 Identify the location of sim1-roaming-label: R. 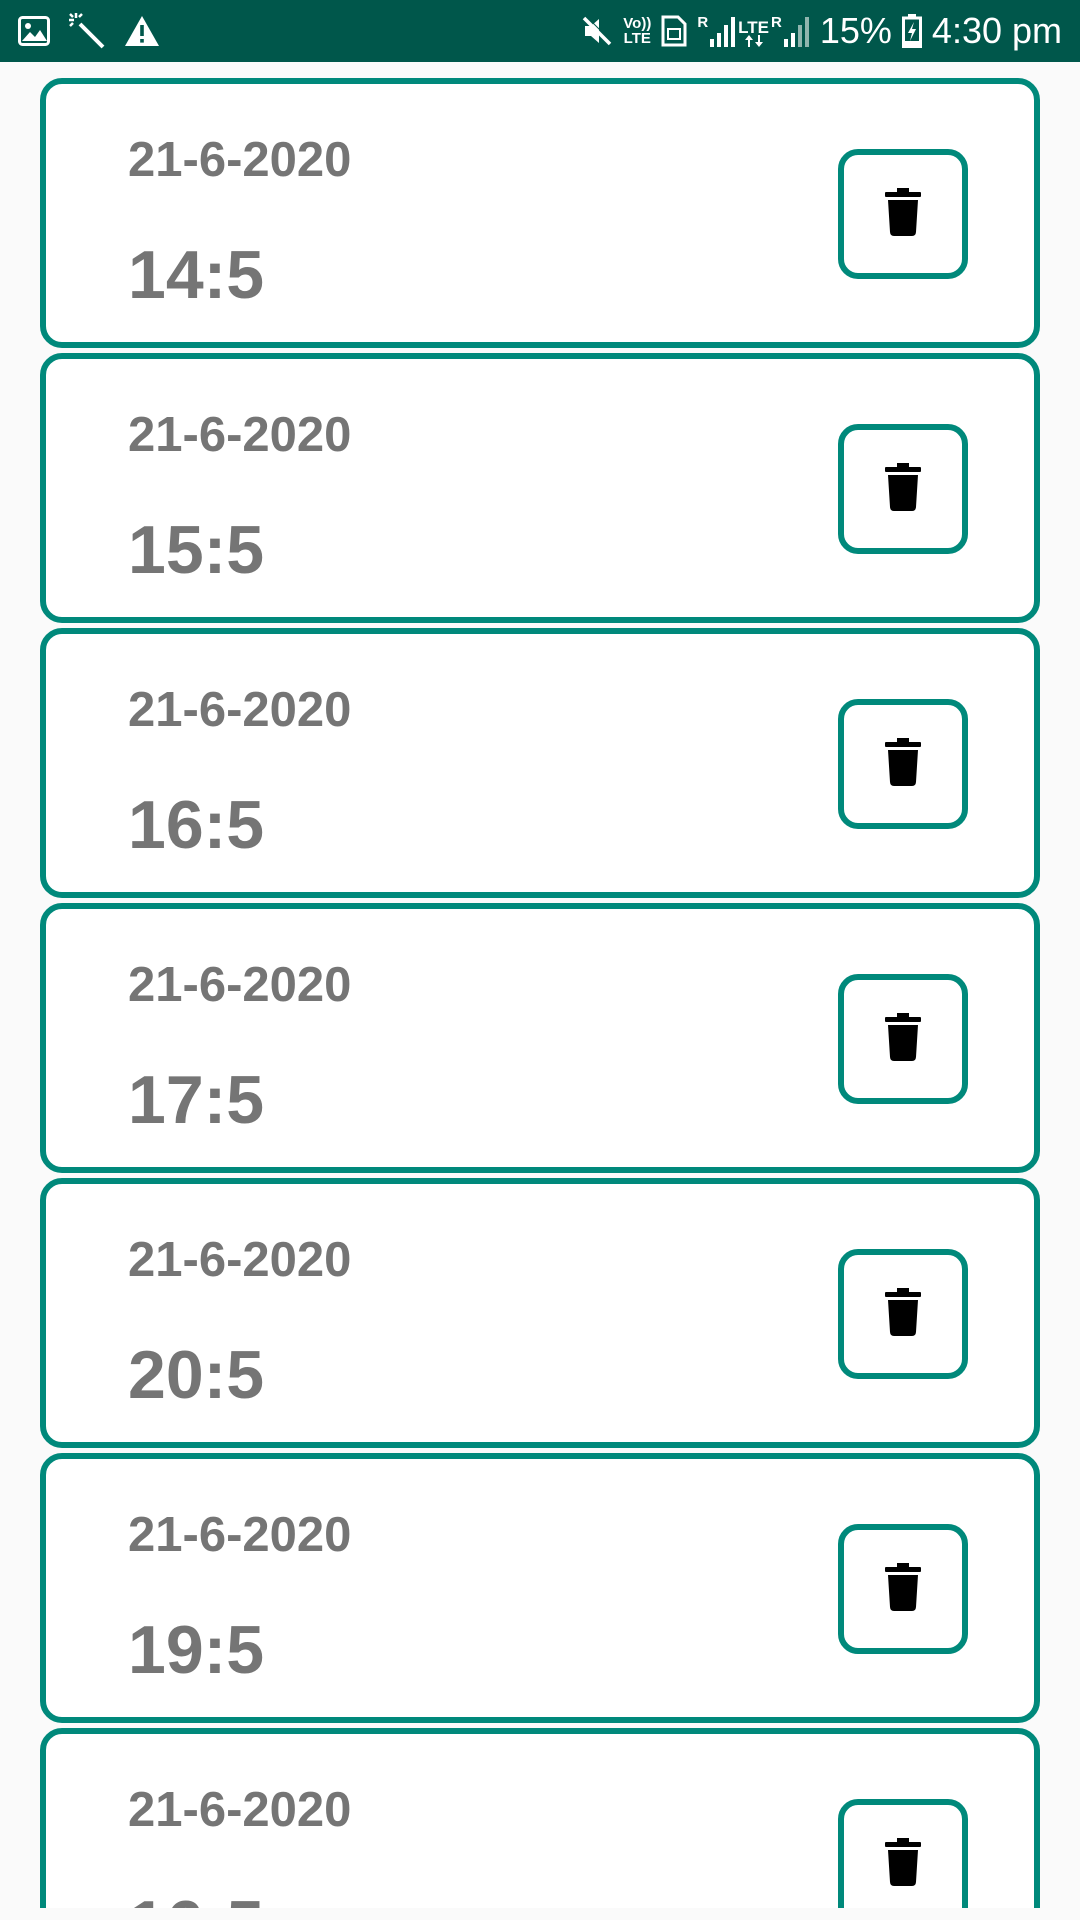
(703, 22).